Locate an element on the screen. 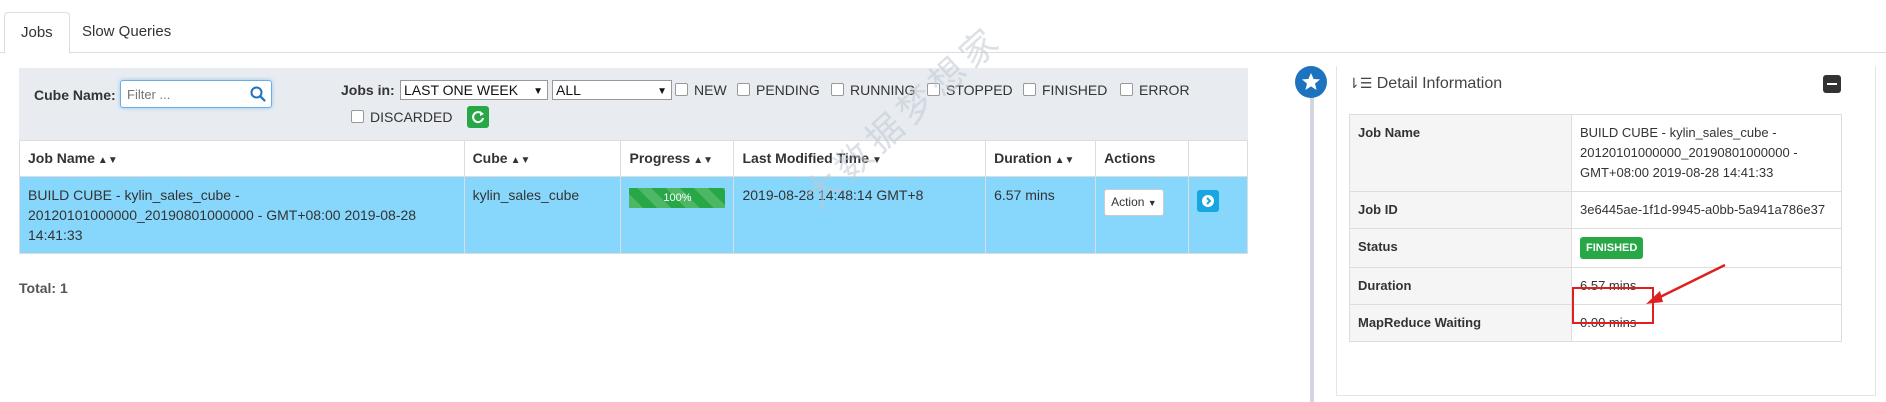 Image resolution: width=1886 pixels, height=402 pixels. checkbox-discarded is located at coordinates (357, 116).